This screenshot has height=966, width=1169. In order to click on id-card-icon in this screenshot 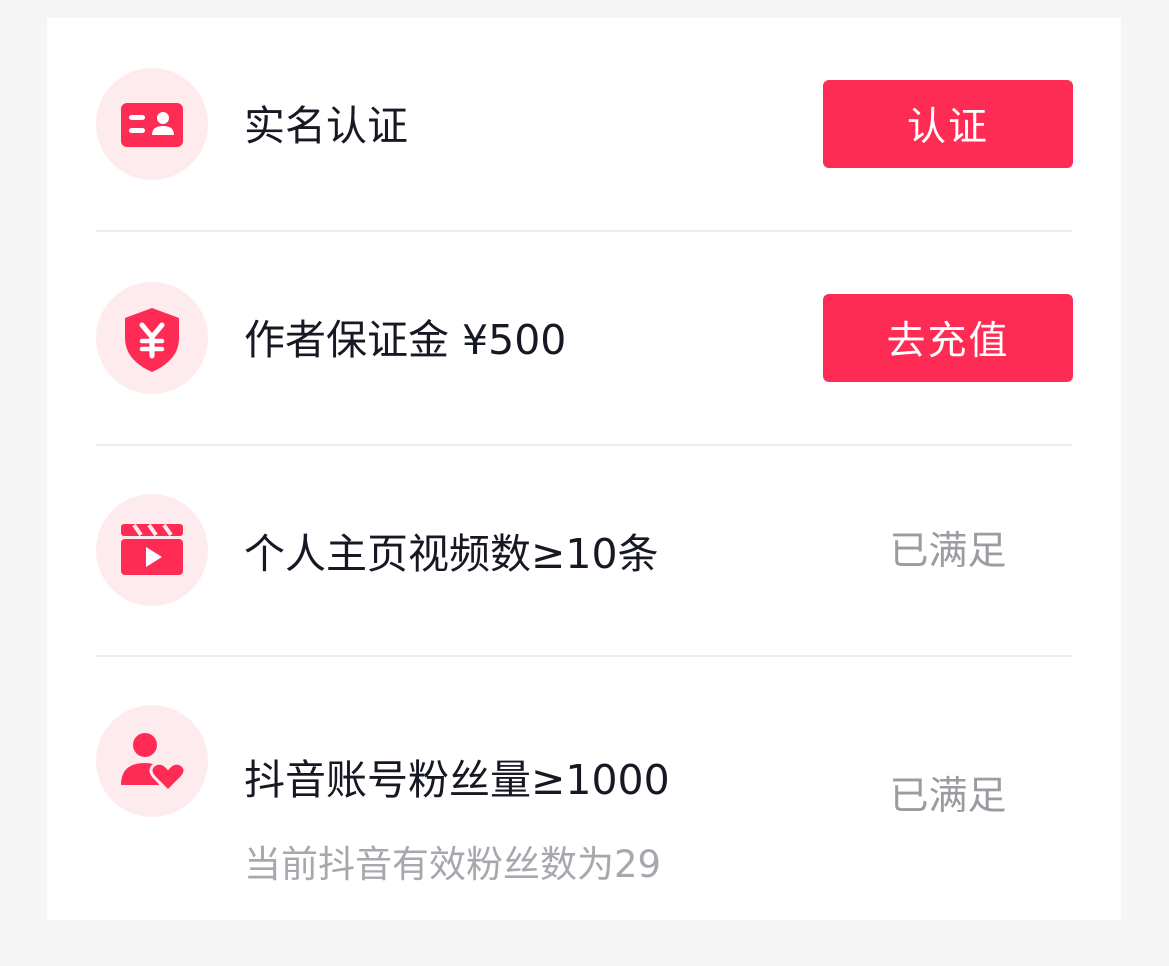, I will do `click(152, 124)`.